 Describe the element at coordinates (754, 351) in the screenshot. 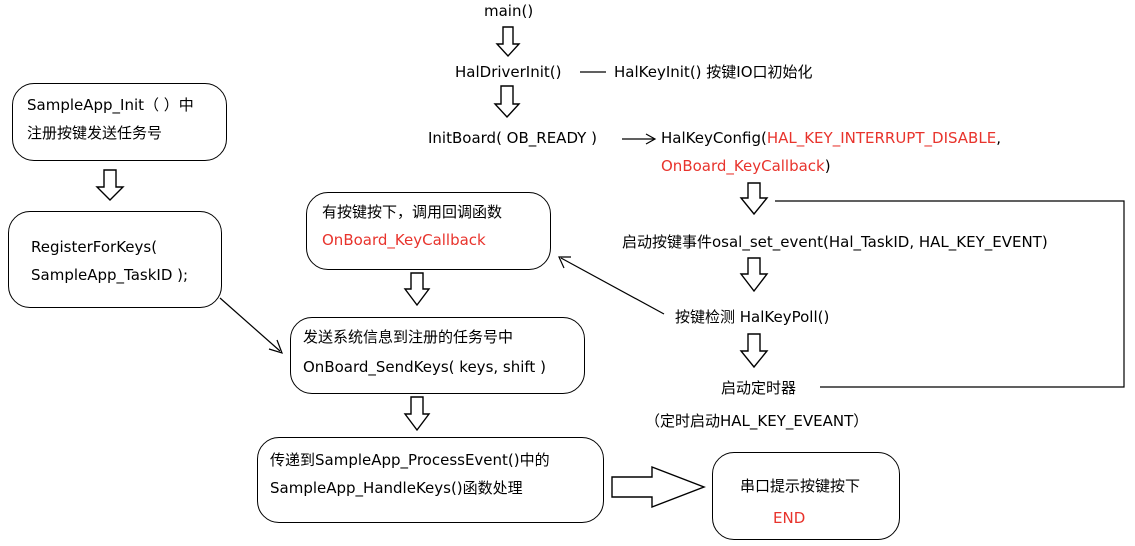

I see `block-arrow-poll-to-timer` at that location.